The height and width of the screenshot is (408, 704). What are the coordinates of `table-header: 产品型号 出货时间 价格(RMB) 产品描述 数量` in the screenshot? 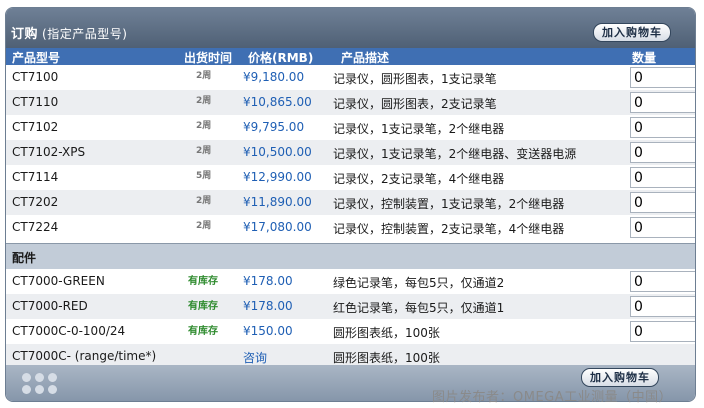 It's located at (350, 56).